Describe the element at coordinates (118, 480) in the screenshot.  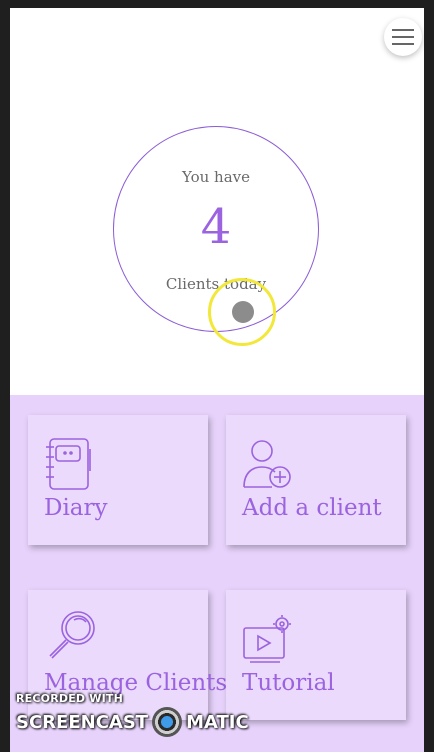
I see `diary-card: Diary` at that location.